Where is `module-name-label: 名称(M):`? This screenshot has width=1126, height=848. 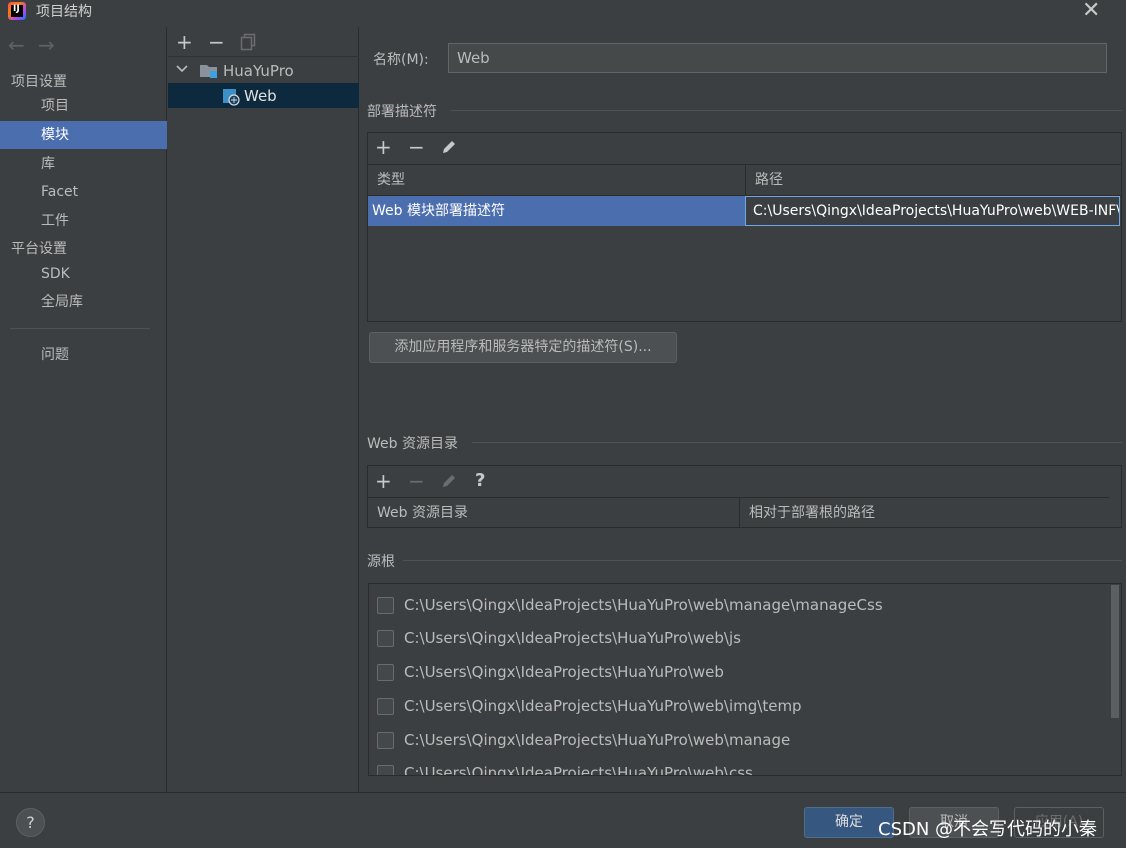 module-name-label: 名称(M): is located at coordinates (401, 60).